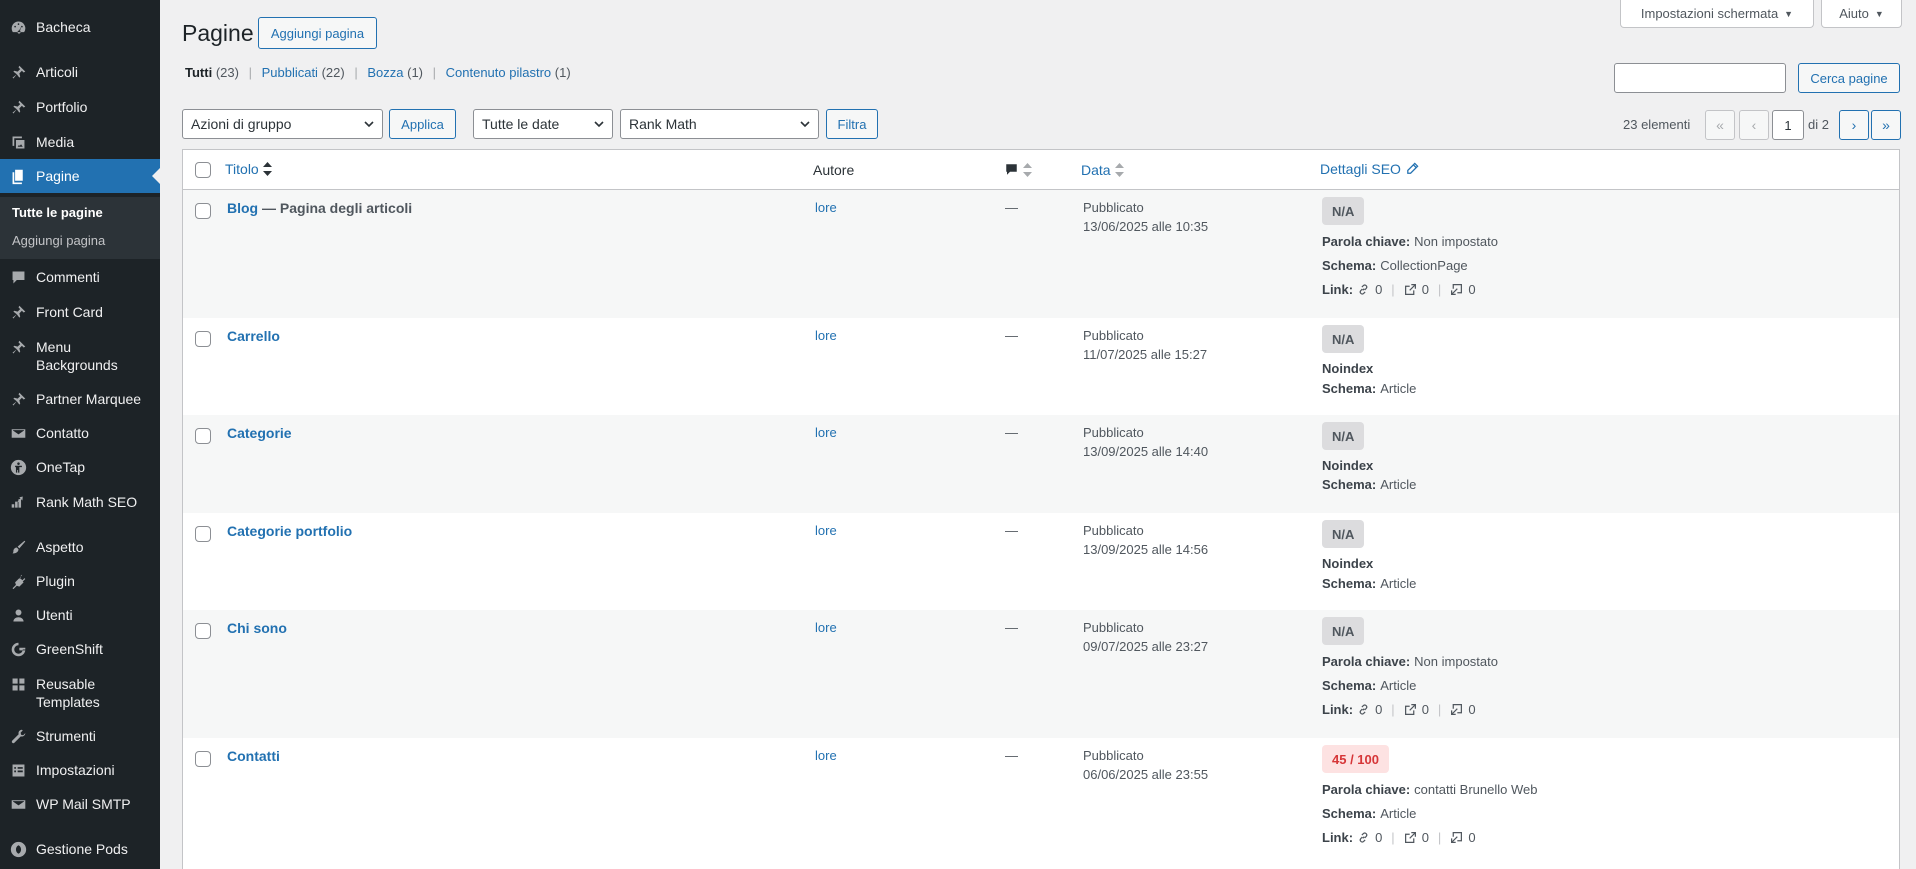 This screenshot has width=1916, height=869. I want to click on view-all: Tutti, so click(198, 72).